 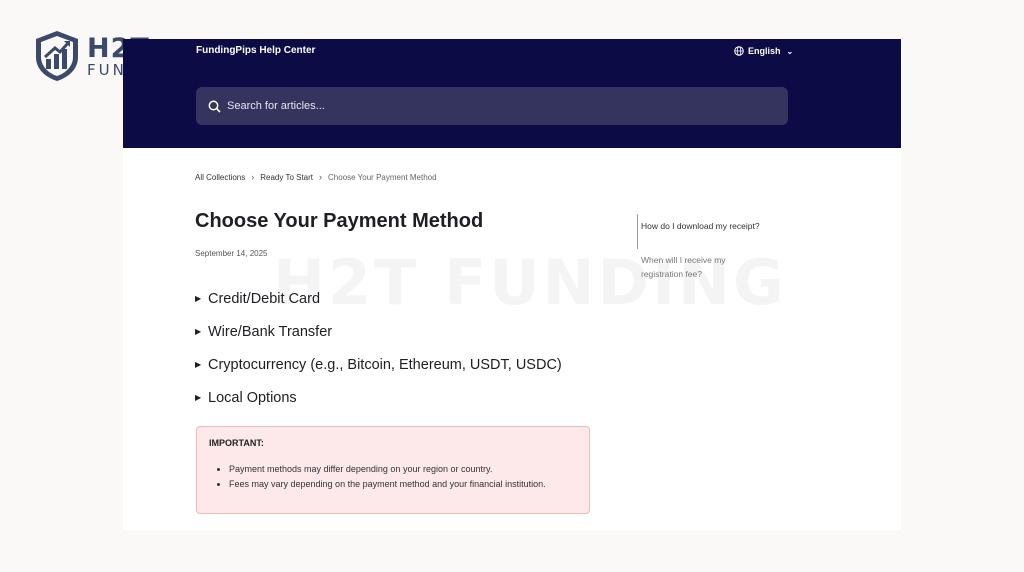 I want to click on toggle-wire-bank-transfer: ▶ Wire/Bank Transfer, so click(x=378, y=331).